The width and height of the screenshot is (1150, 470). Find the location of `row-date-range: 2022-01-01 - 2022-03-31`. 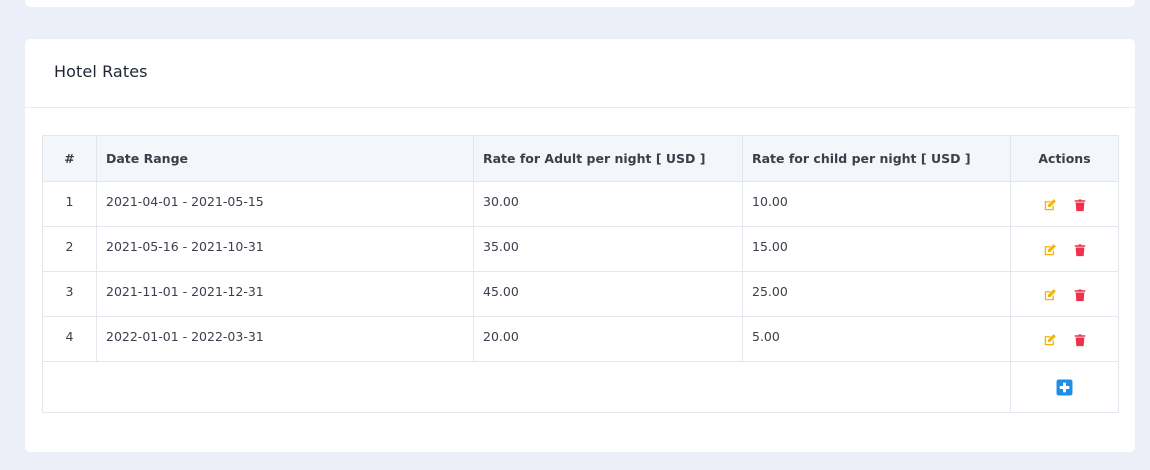

row-date-range: 2022-01-01 - 2022-03-31 is located at coordinates (285, 339).